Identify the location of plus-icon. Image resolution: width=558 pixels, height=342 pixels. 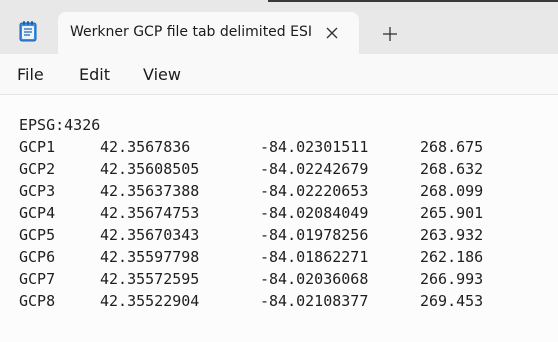
(390, 34).